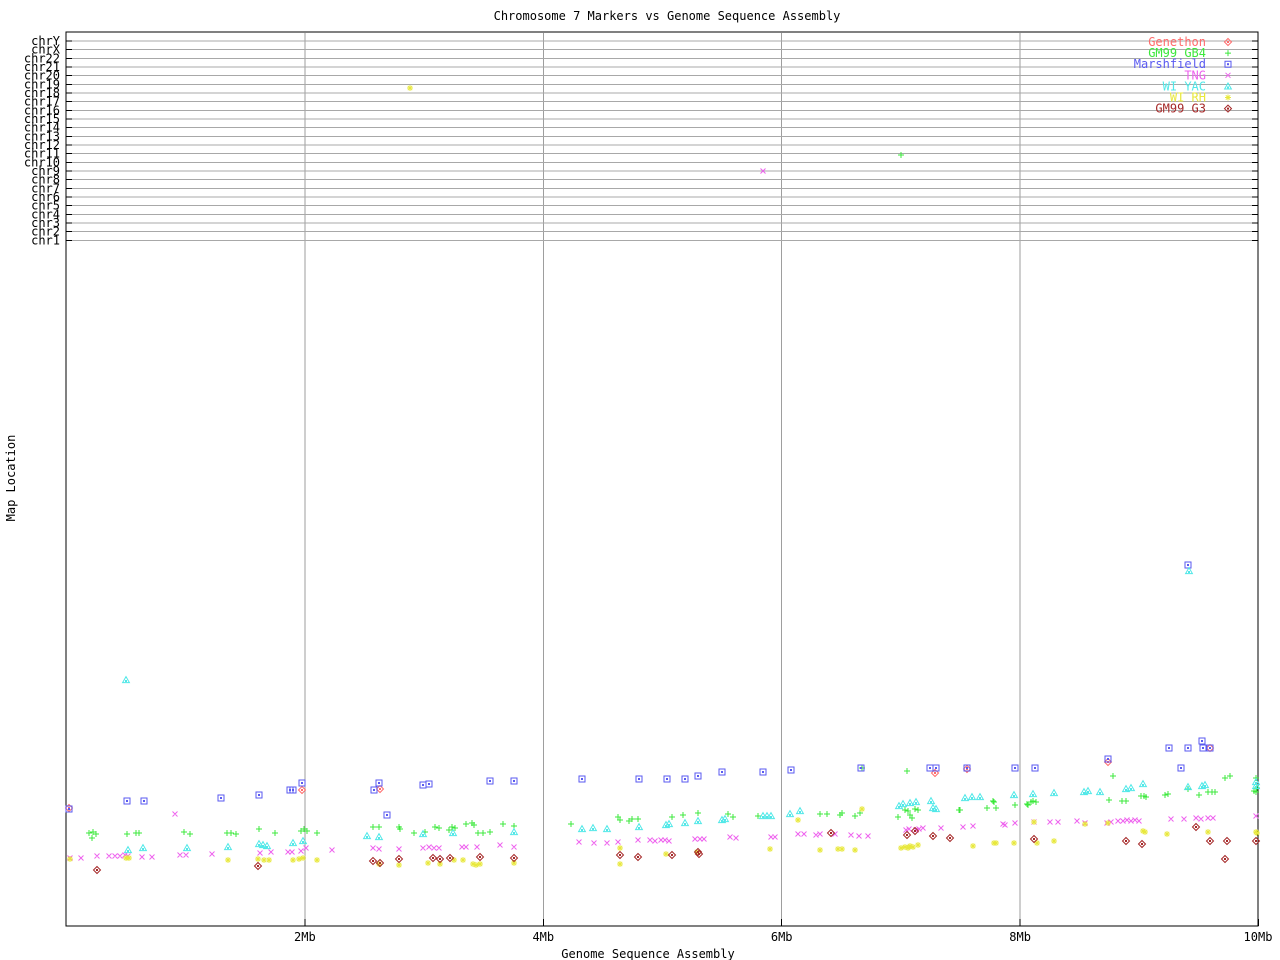 The width and height of the screenshot is (1280, 960). I want to click on legend-label: GM99 G3, so click(1180, 109).